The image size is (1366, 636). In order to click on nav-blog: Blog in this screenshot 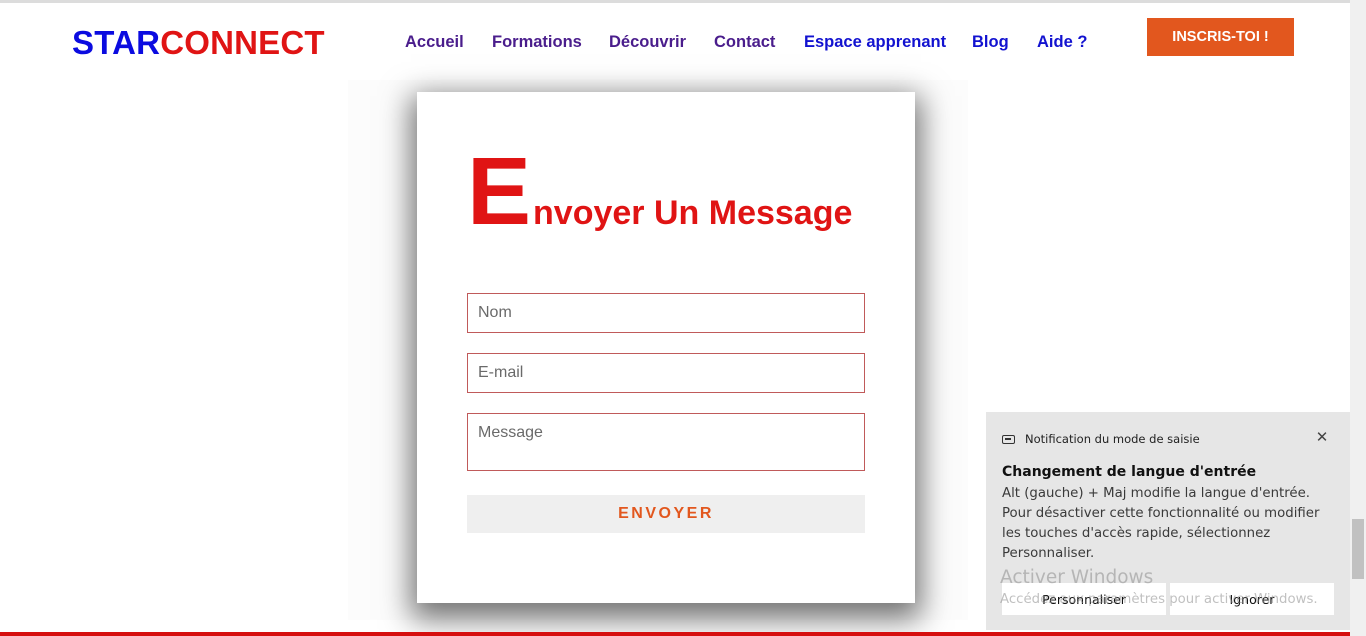, I will do `click(990, 42)`.